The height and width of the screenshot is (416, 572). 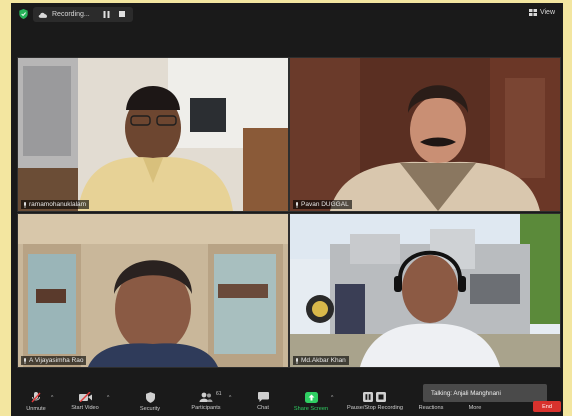 I want to click on pause-stop-recording-button: Pause/Stop Recording, so click(x=375, y=401).